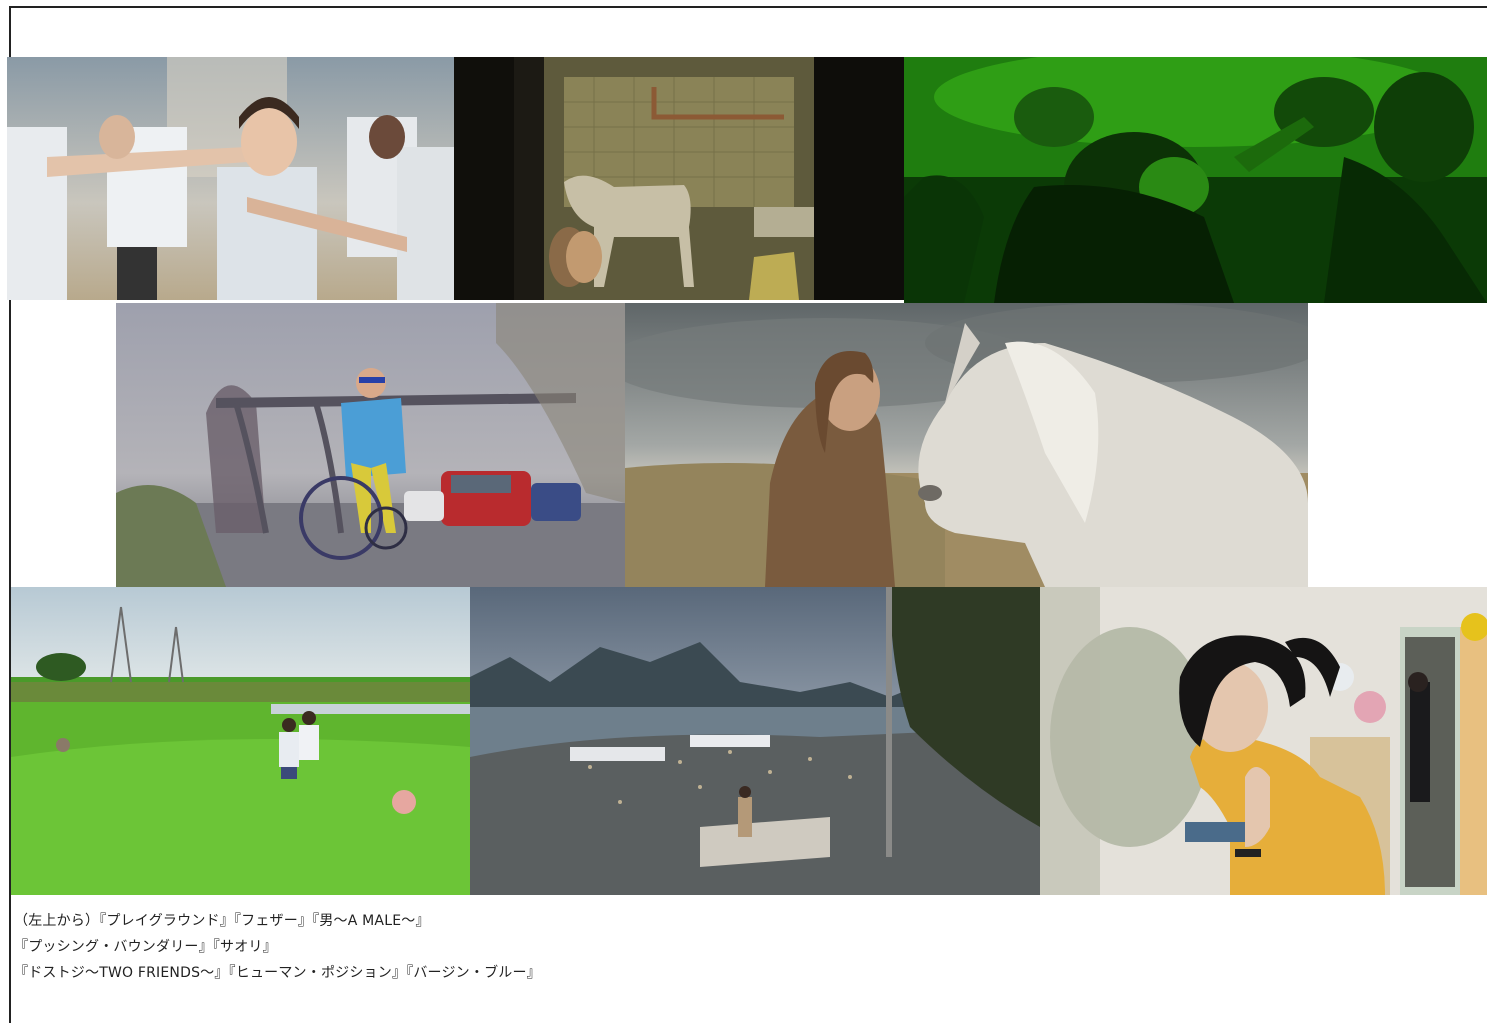 The height and width of the screenshot is (1023, 1487). What do you see at coordinates (230, 178) in the screenshot?
I see `photo-playground` at bounding box center [230, 178].